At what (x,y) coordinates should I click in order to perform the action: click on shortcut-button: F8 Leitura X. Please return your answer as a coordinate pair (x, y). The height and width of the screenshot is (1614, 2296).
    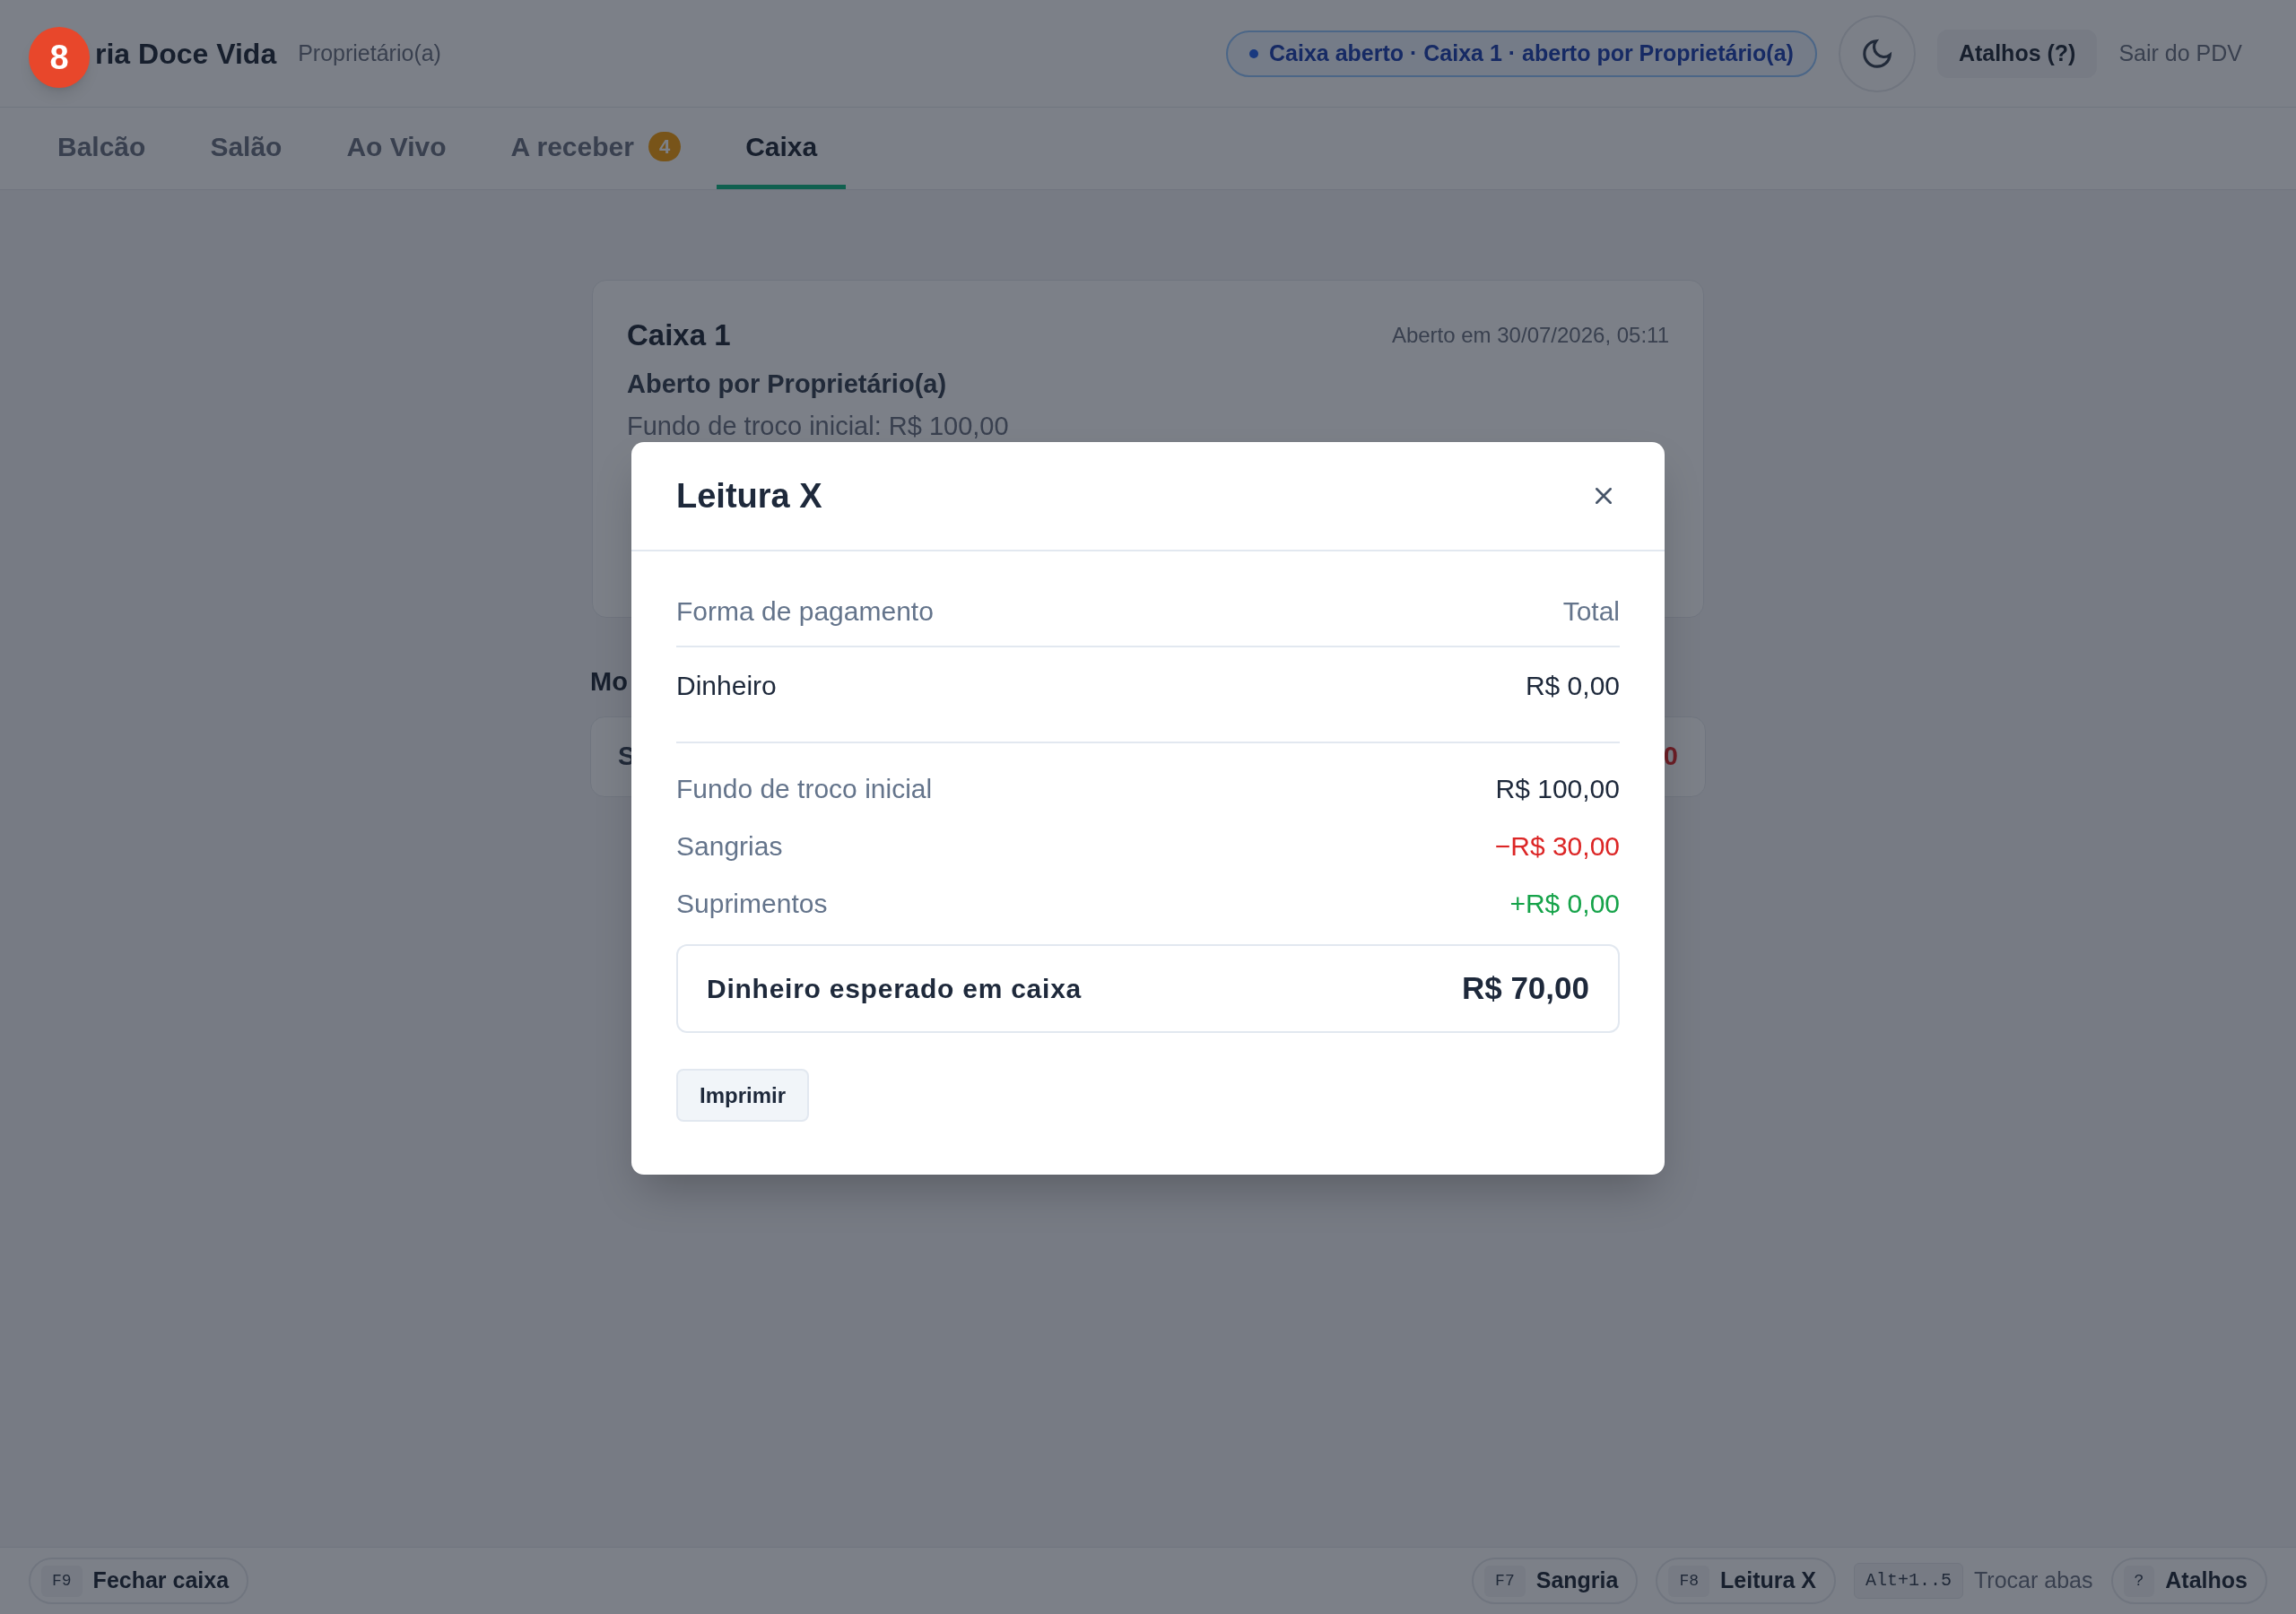
    Looking at the image, I should click on (1746, 1581).